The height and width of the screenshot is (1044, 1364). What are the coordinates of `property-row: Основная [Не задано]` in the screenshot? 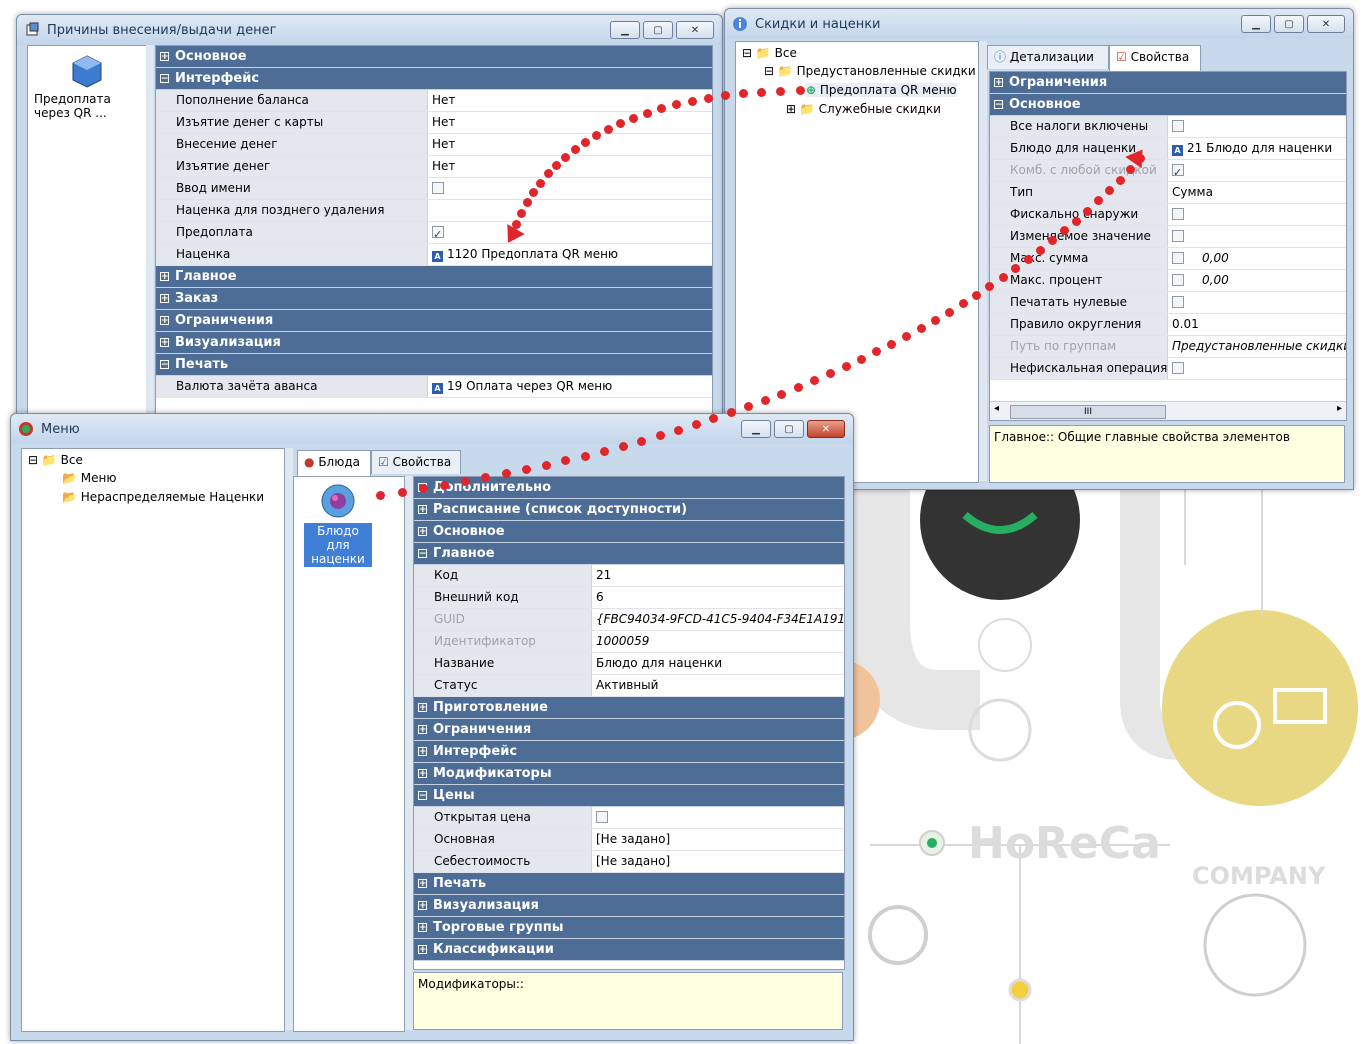 It's located at (629, 840).